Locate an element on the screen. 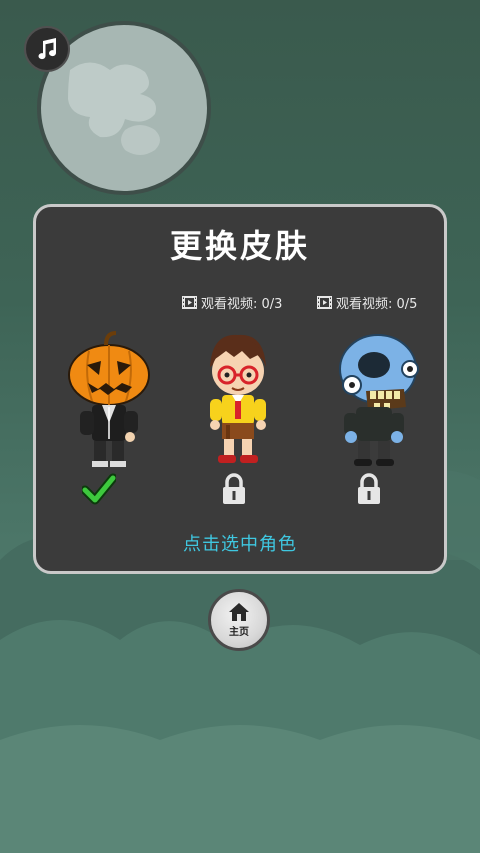 The height and width of the screenshot is (853, 480). character-pumpkin is located at coordinates (109, 402).